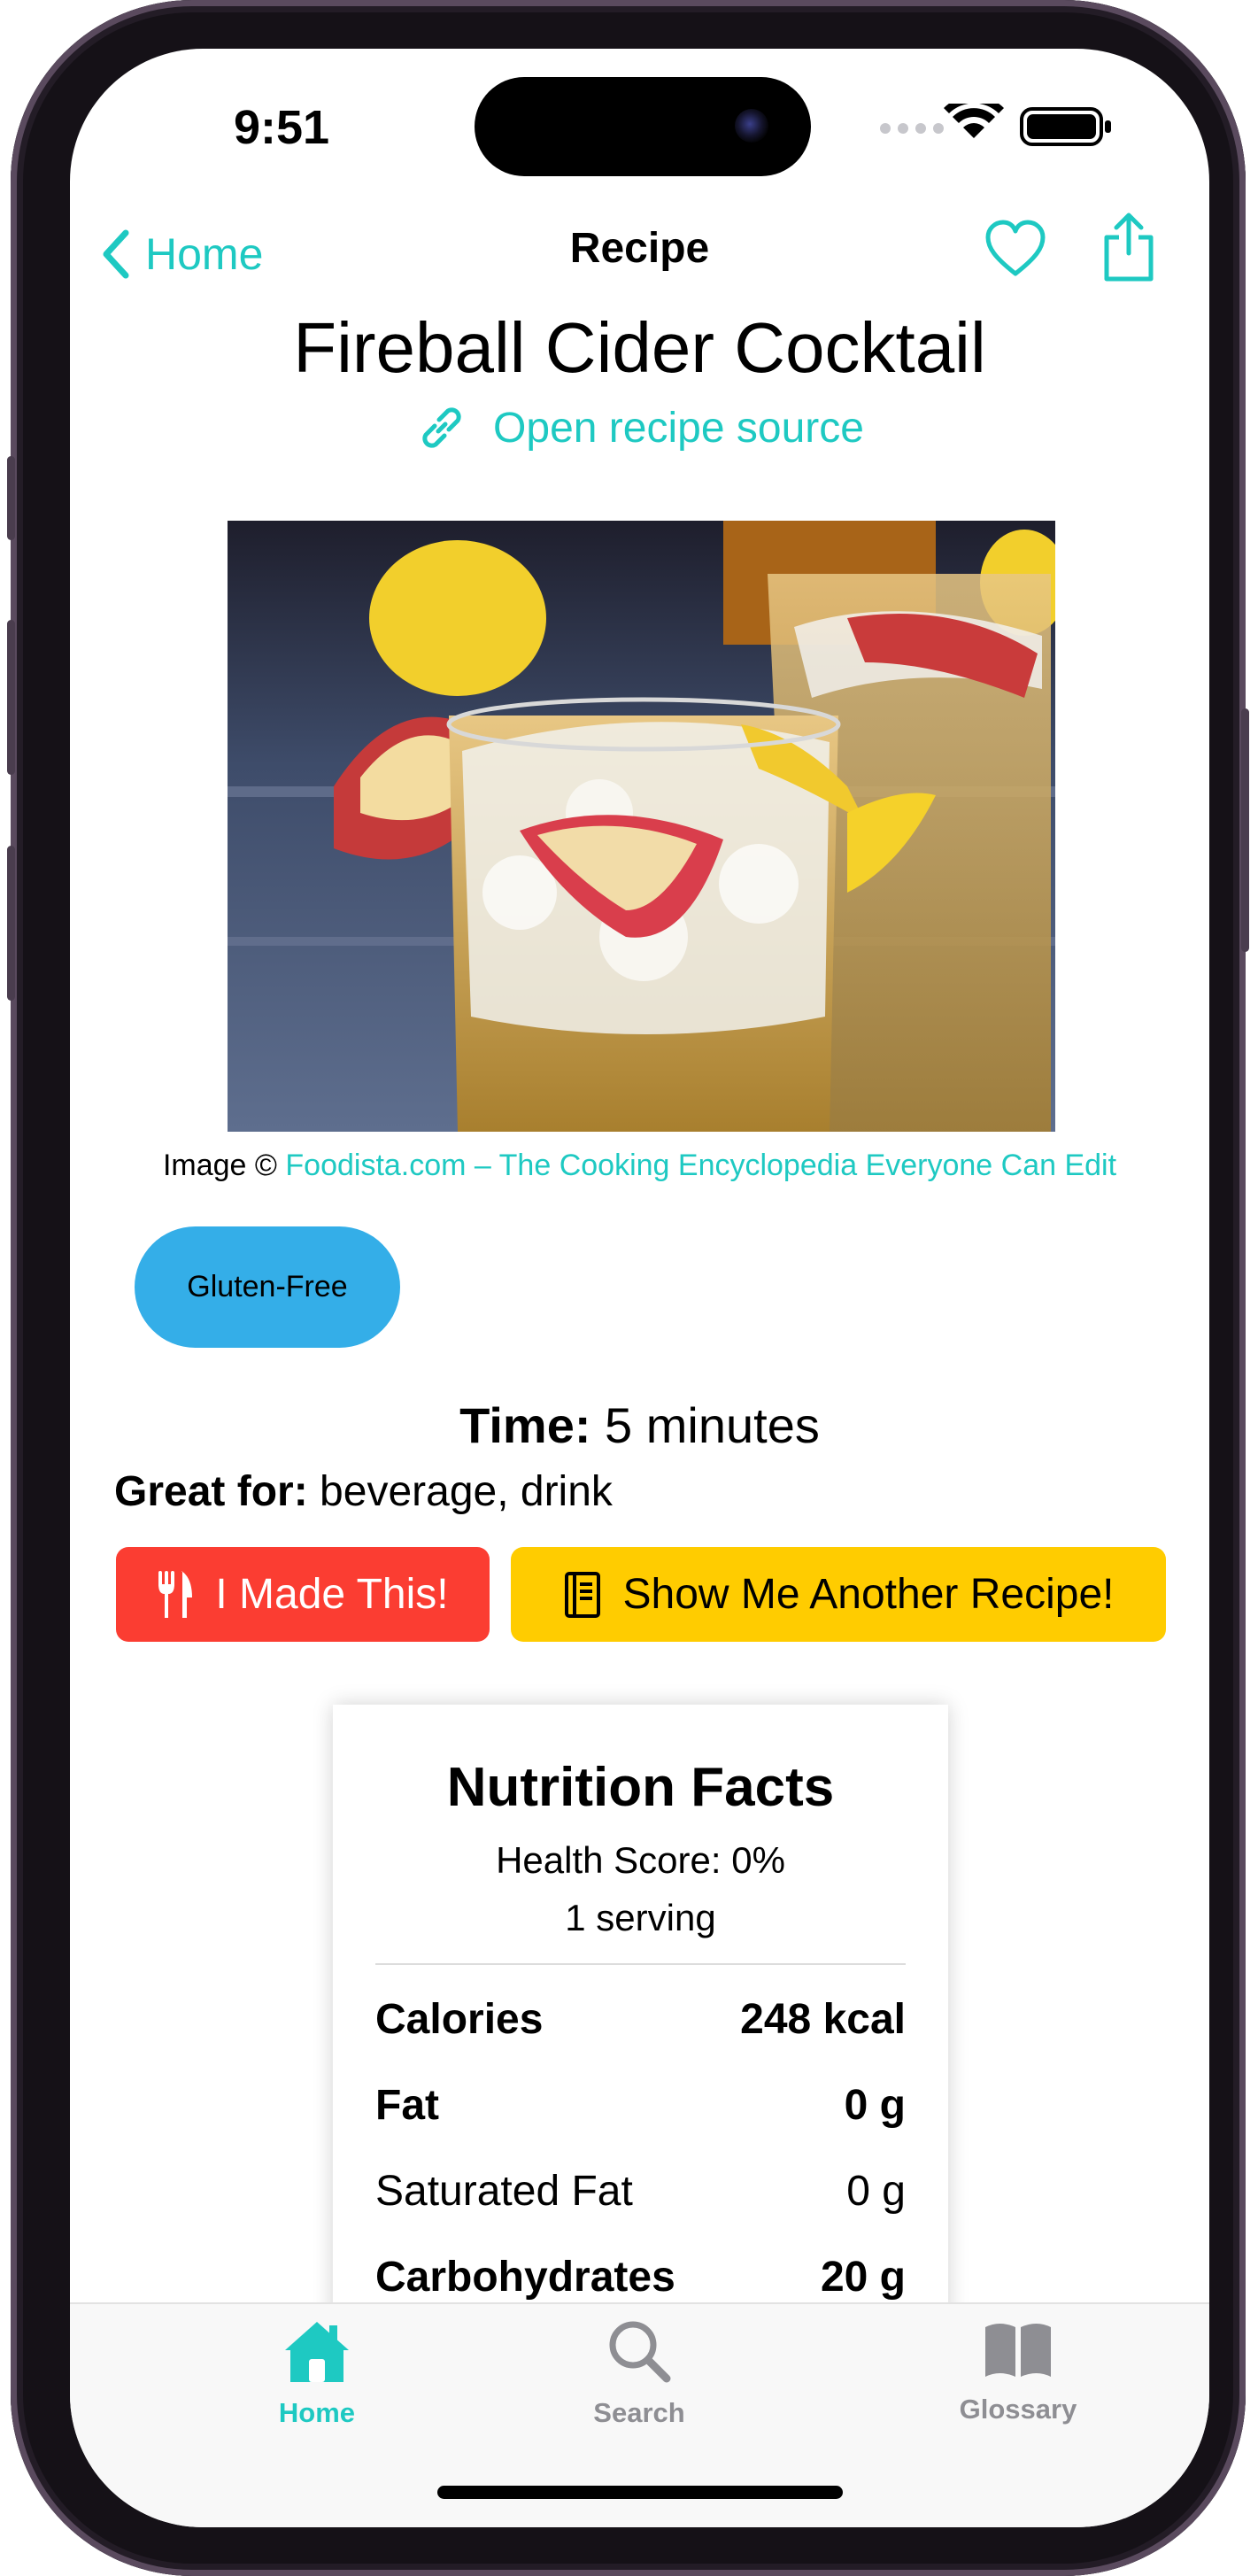 This screenshot has height=2576, width=1258. I want to click on nutrition-title: Nutrition Facts, so click(640, 1787).